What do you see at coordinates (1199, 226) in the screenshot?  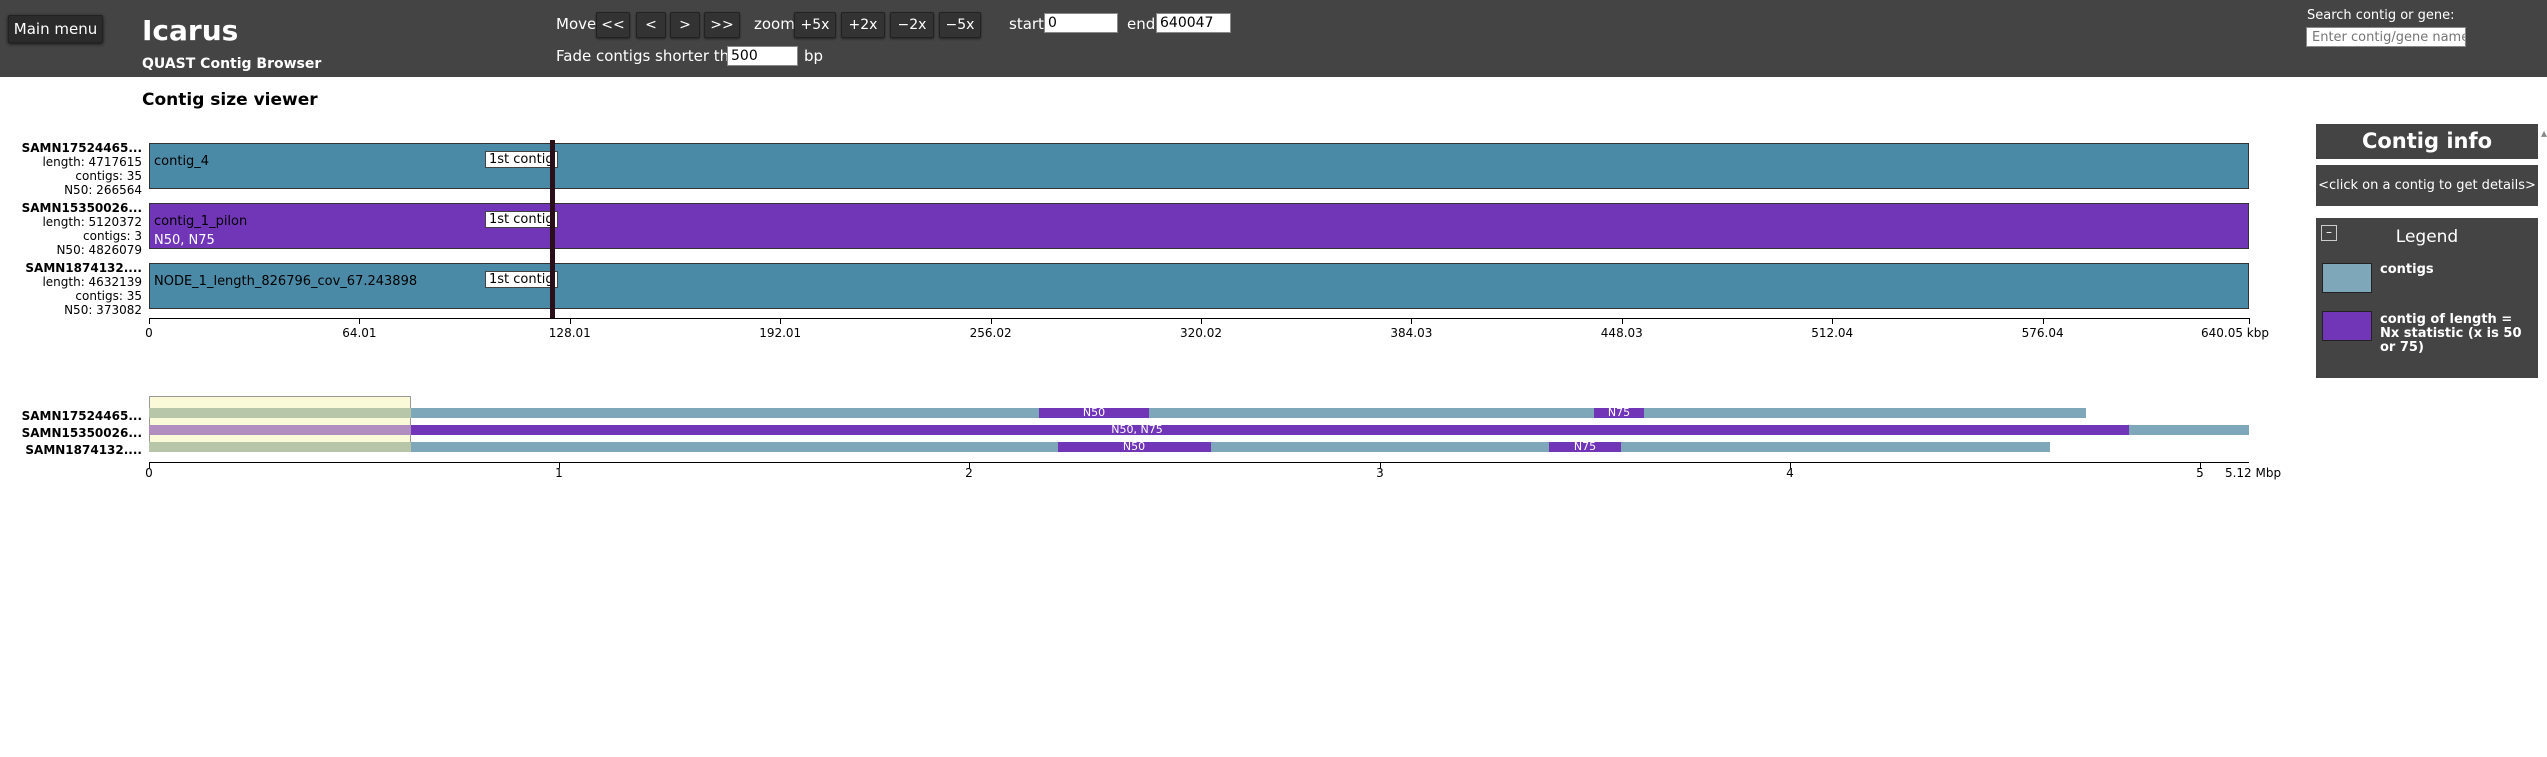 I see `contig-bar: contig_1_pilon N50, N75 1st contig` at bounding box center [1199, 226].